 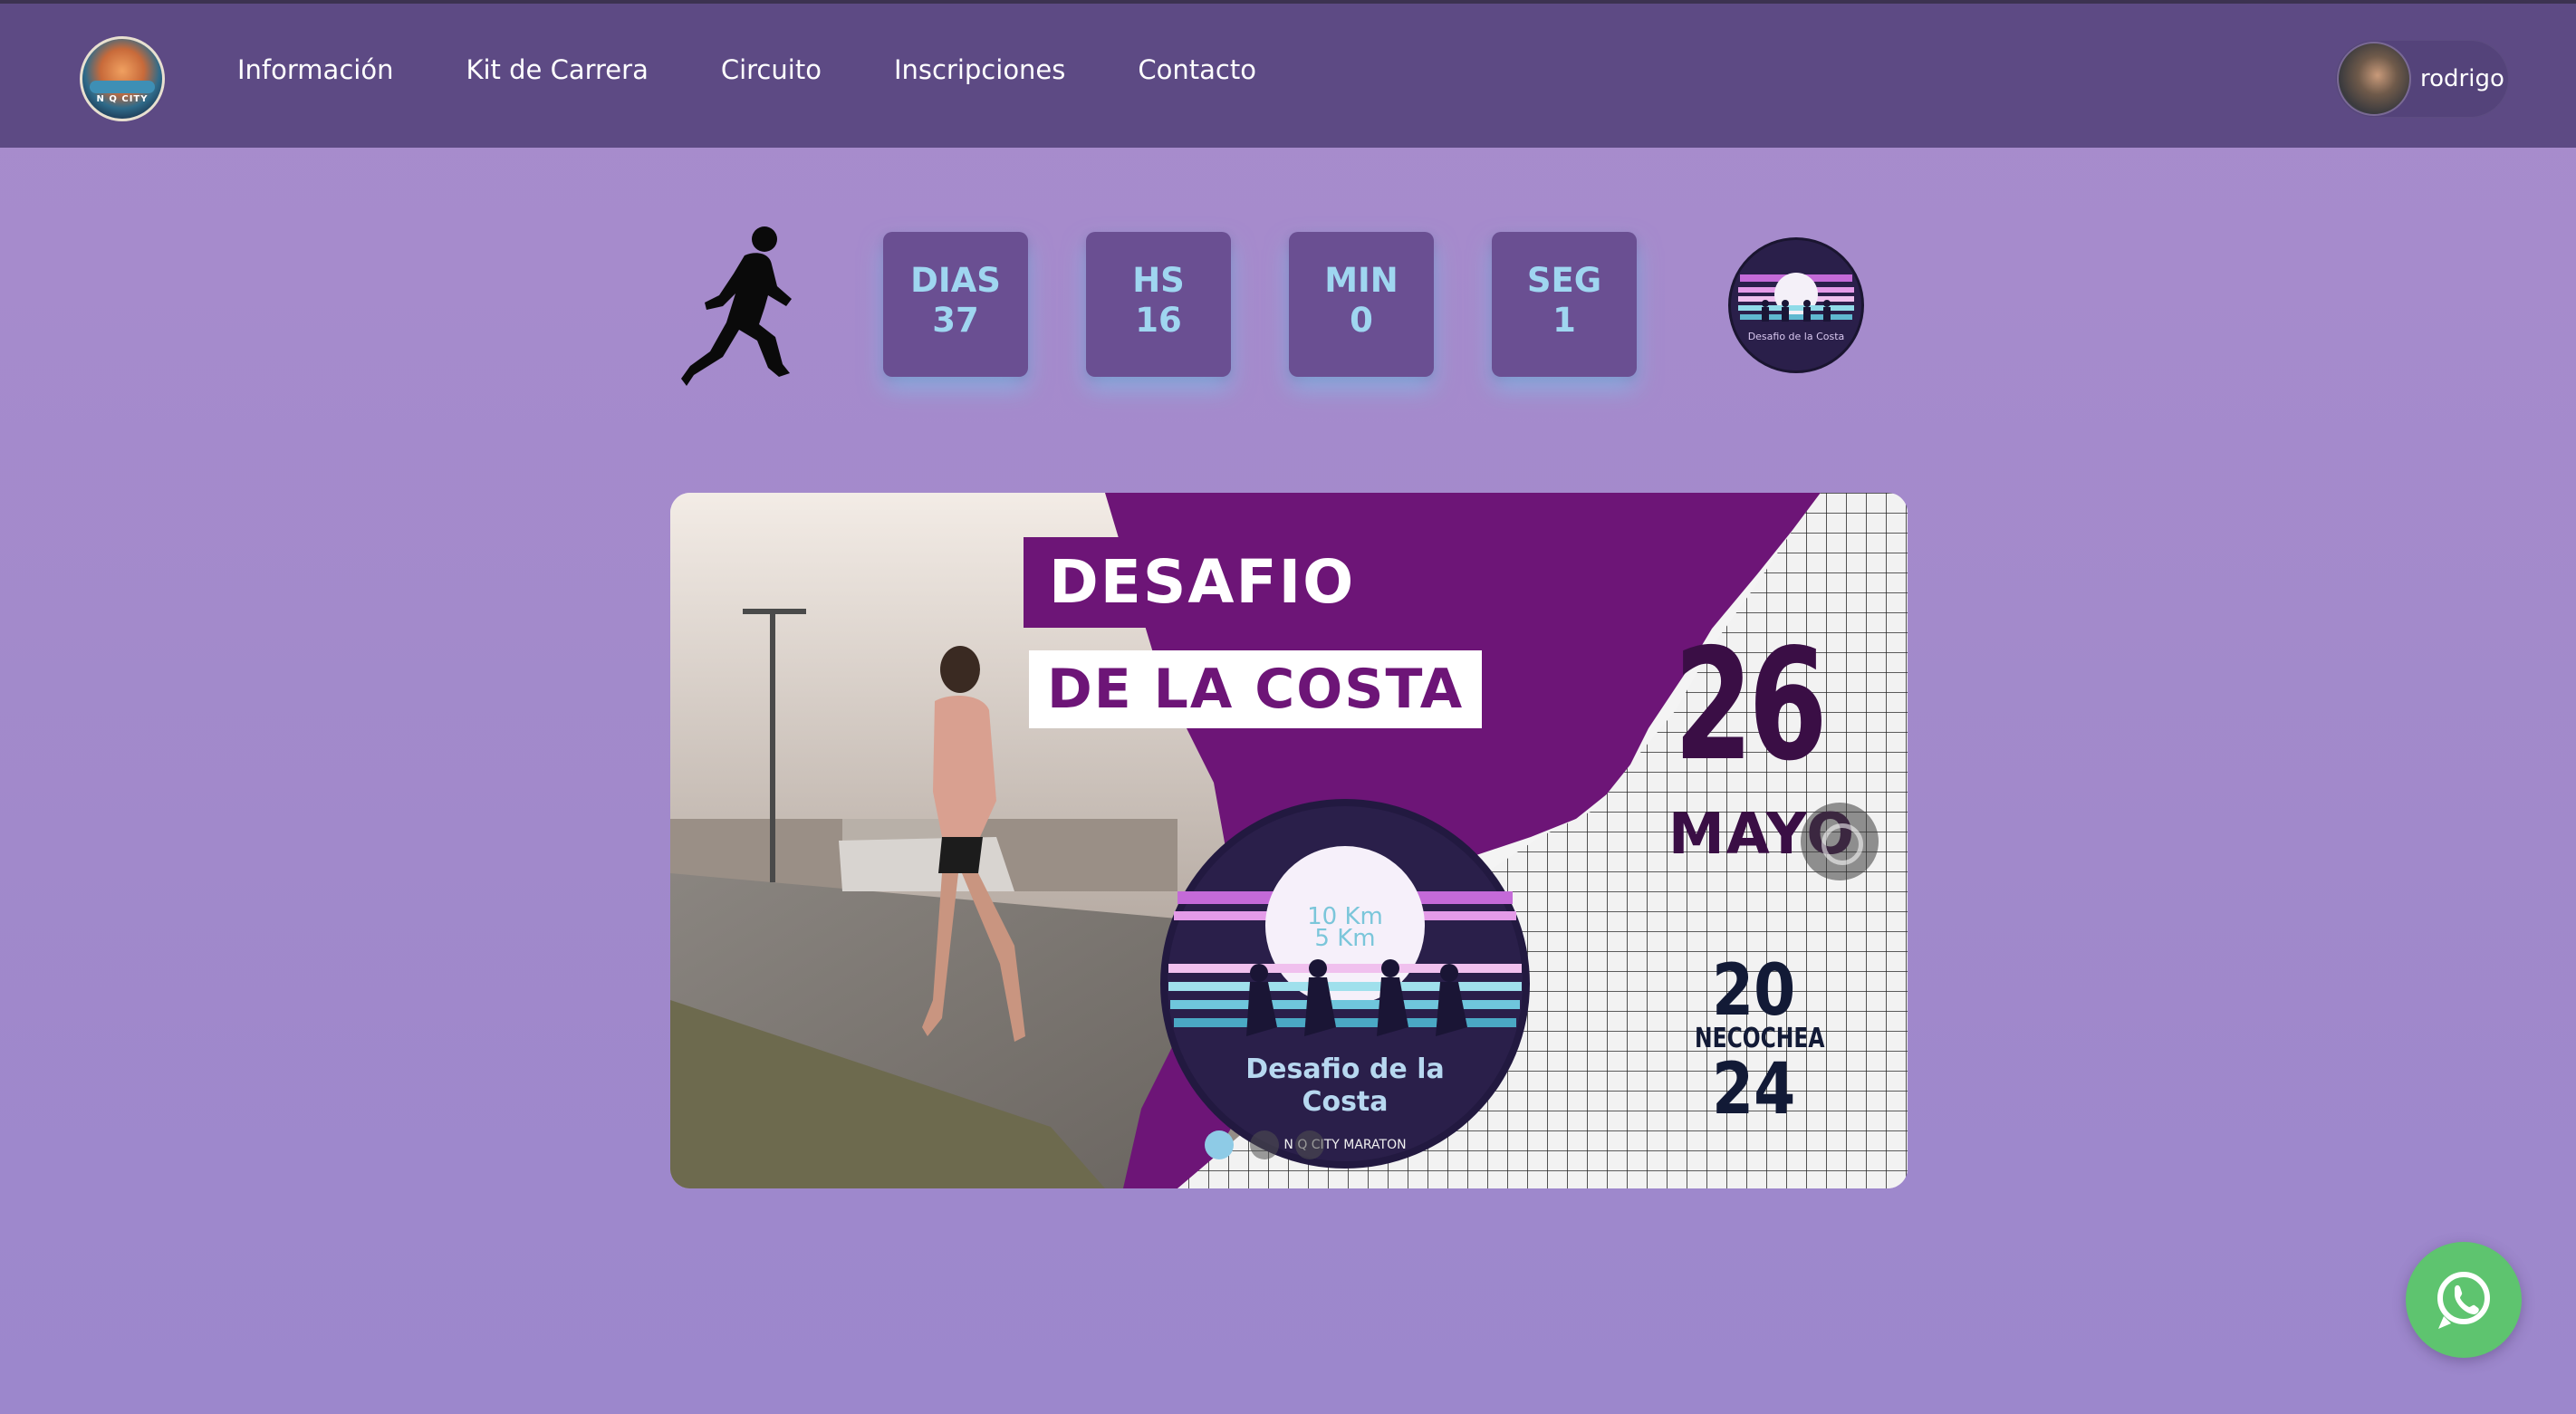 I want to click on carousel-next-button, so click(x=1840, y=841).